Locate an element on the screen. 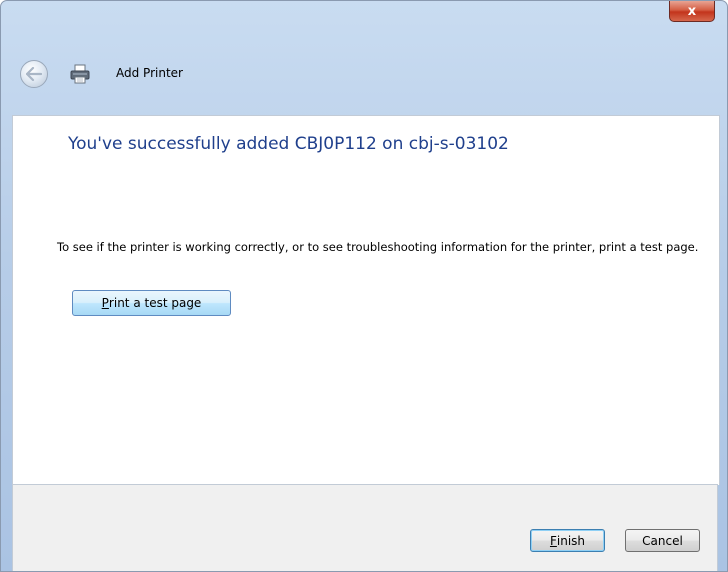 The height and width of the screenshot is (572, 728). back-arrow-icon is located at coordinates (34, 74).